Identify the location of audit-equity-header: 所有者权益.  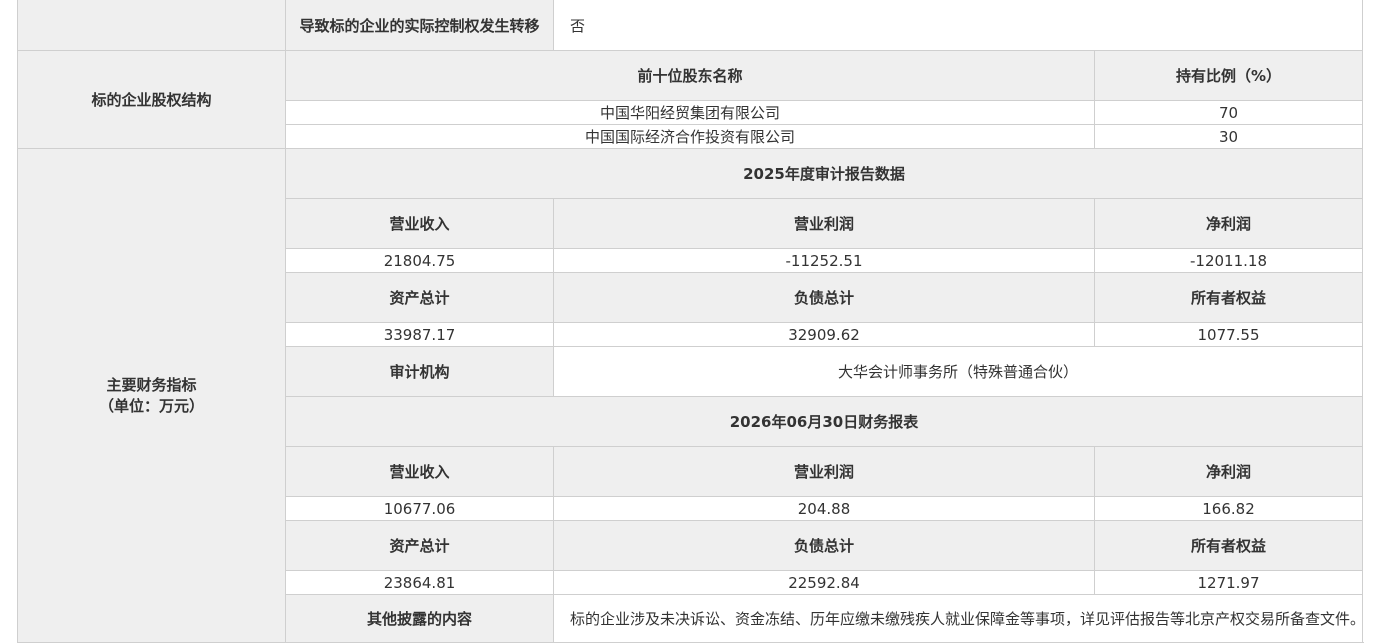
(1228, 297).